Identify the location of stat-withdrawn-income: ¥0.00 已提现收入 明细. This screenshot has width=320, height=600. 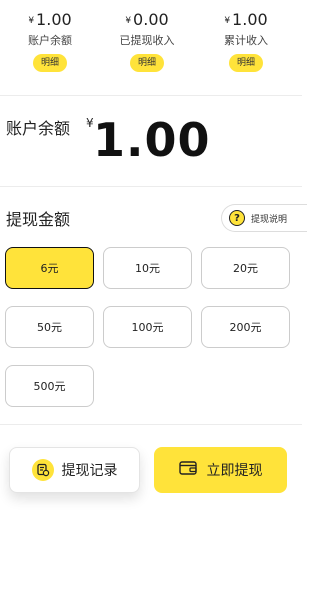
(147, 41).